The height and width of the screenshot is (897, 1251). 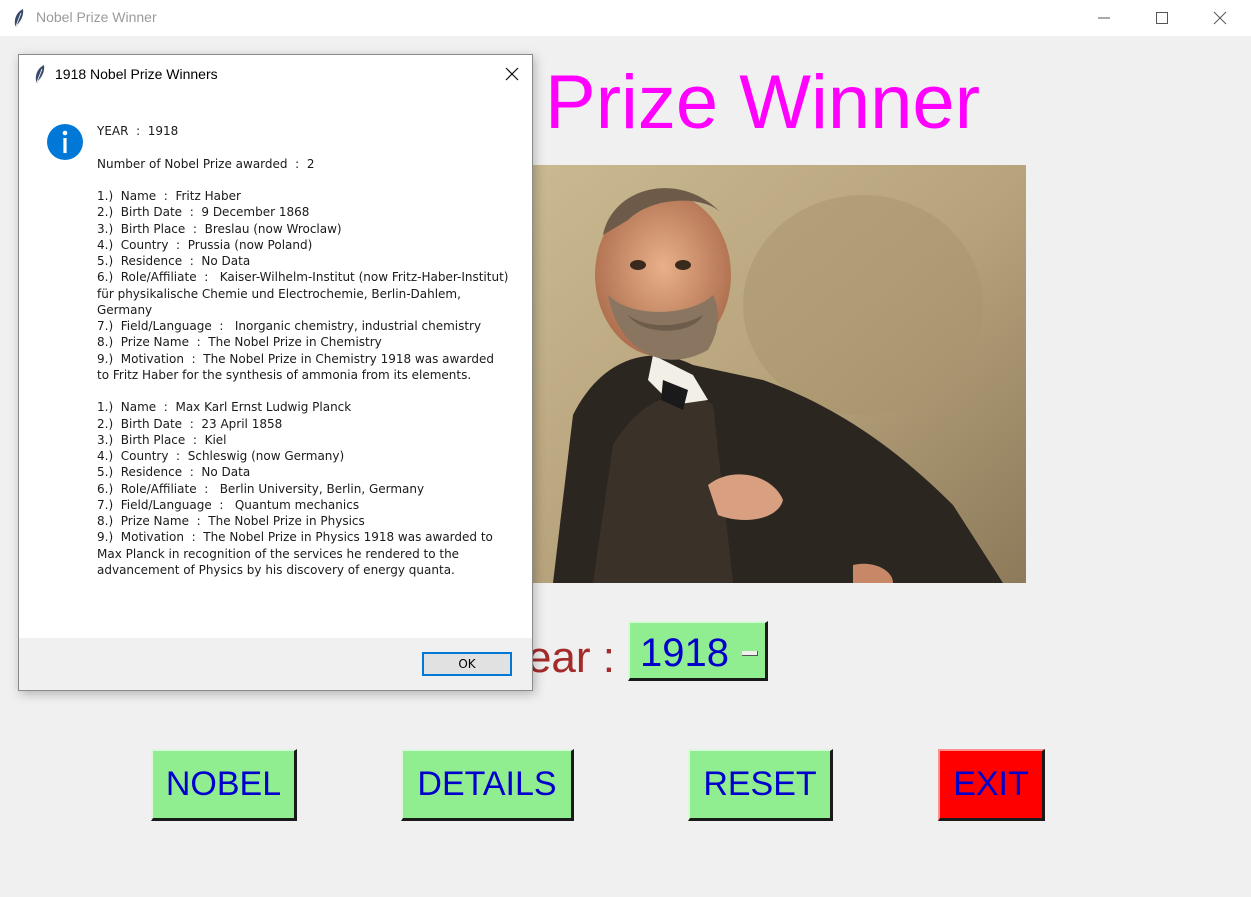 I want to click on winner-1-birth-place: 3.) Birth Place : Breslau (now Wroclaw), so click(x=219, y=228).